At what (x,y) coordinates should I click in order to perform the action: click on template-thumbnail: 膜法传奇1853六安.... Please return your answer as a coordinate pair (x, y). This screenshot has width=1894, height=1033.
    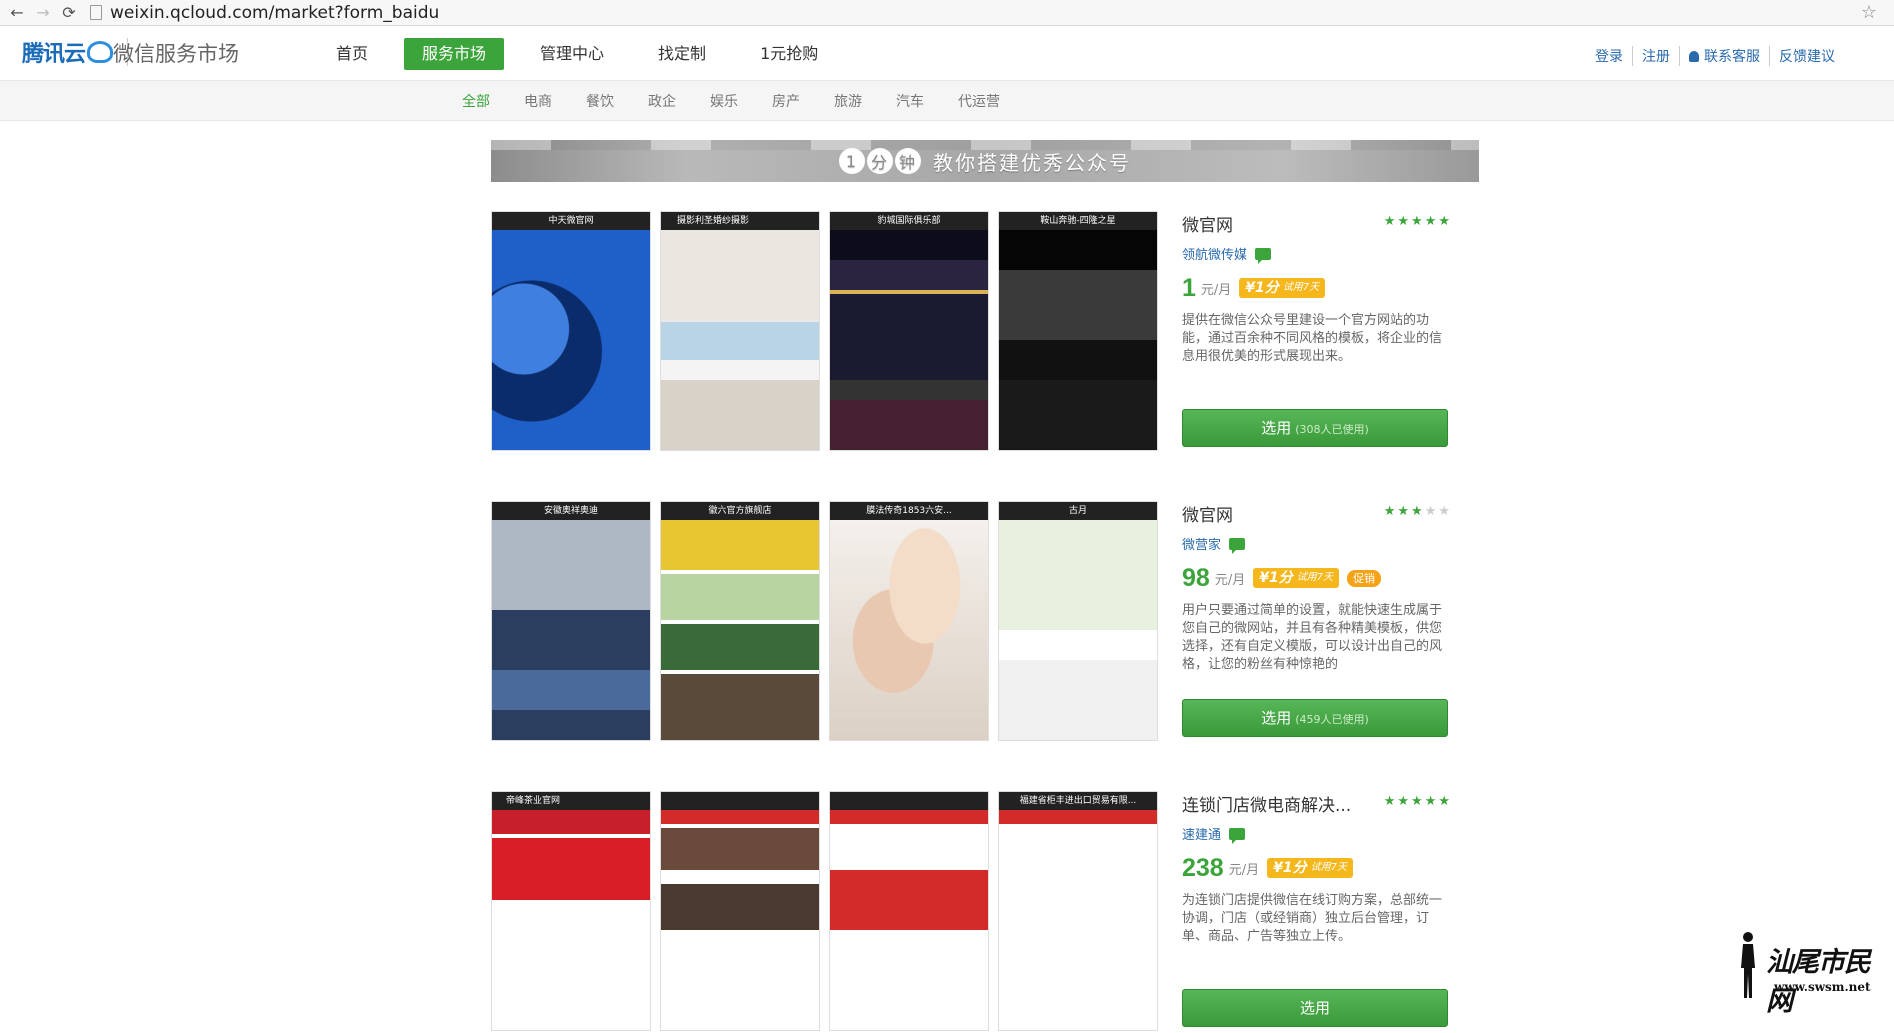
    Looking at the image, I should click on (909, 621).